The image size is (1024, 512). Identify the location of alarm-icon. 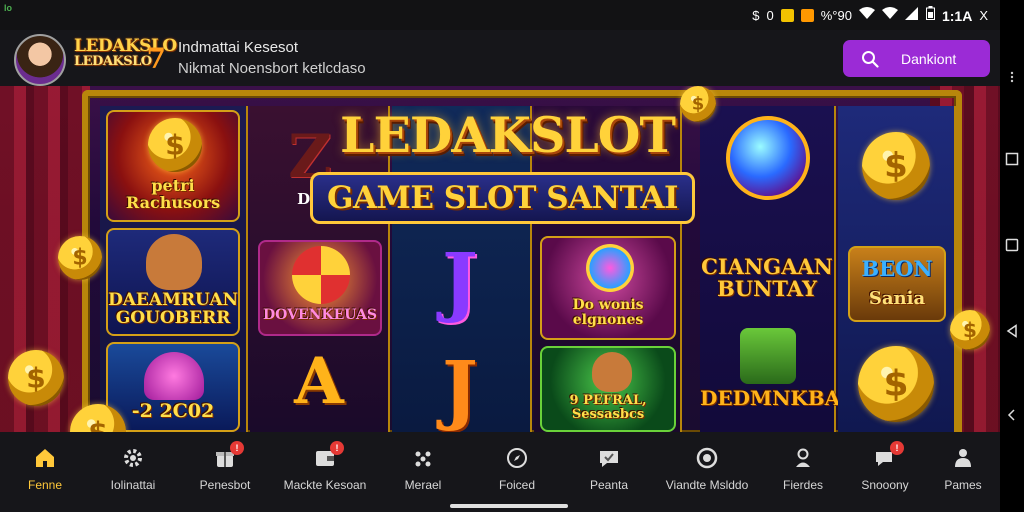
(787, 15).